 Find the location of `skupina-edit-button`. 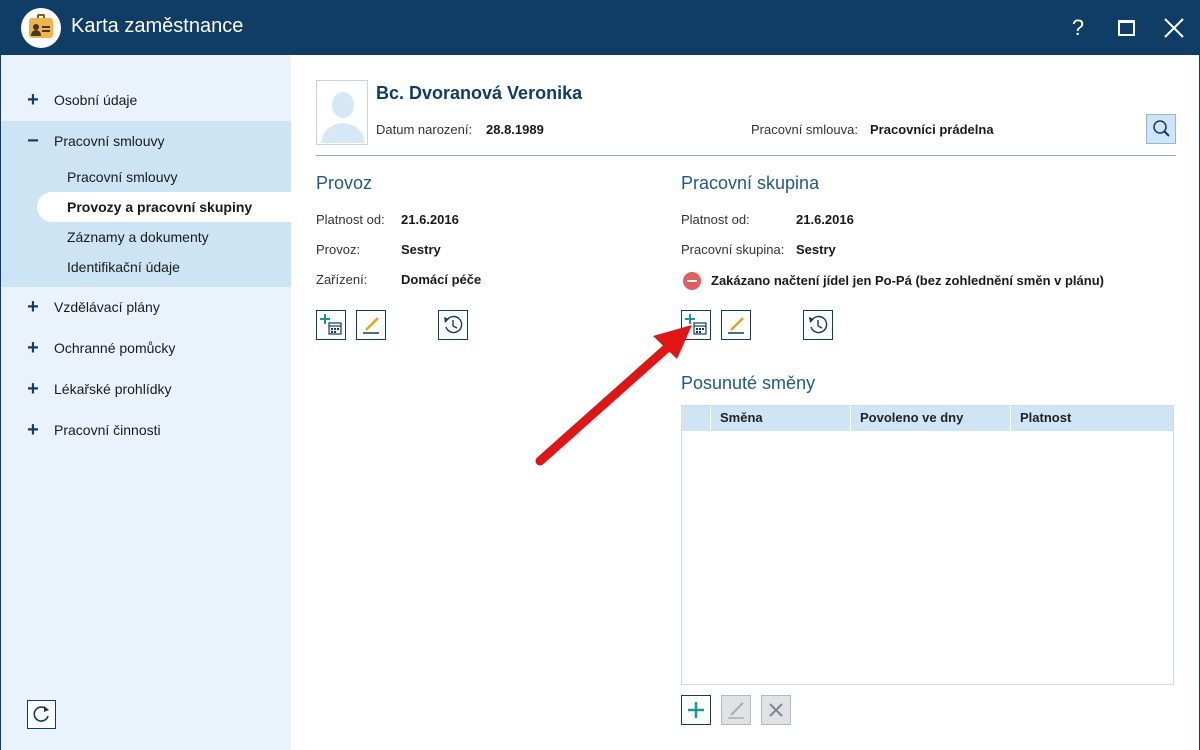

skupina-edit-button is located at coordinates (736, 325).